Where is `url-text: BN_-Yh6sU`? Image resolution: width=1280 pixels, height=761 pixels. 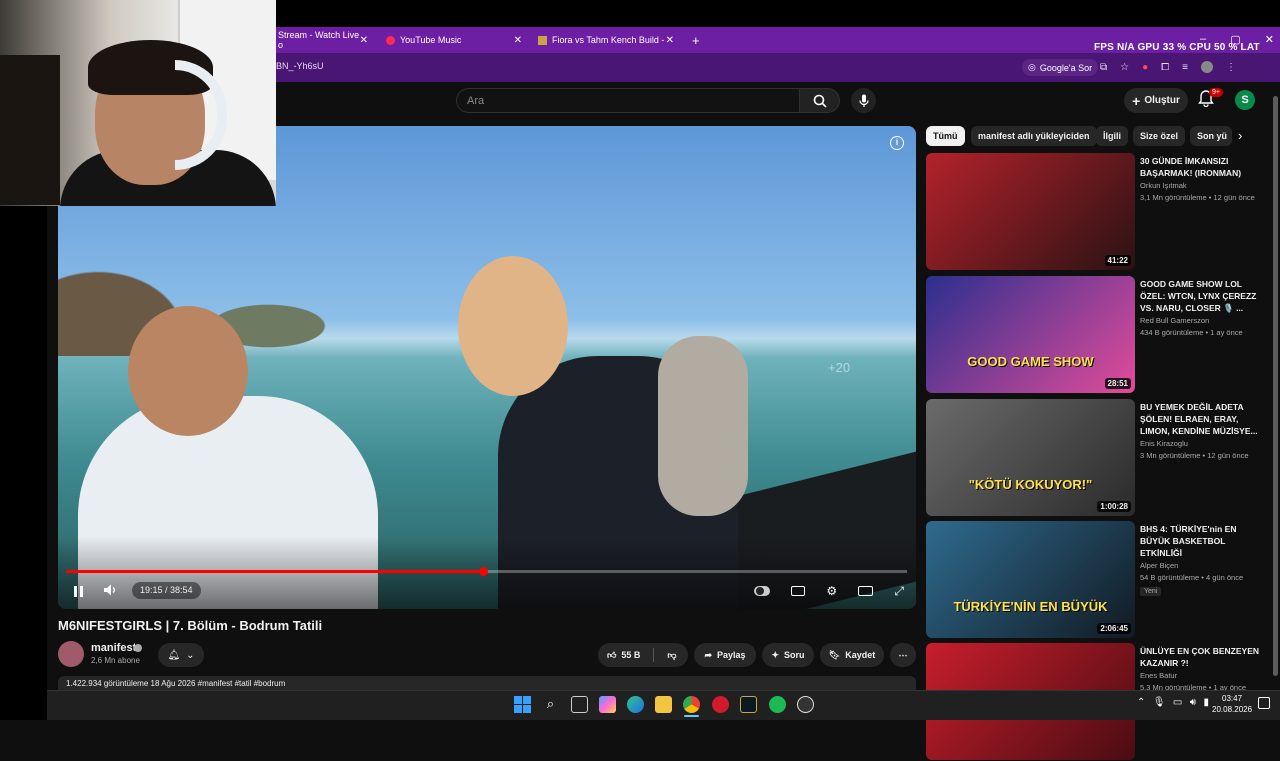 url-text: BN_-Yh6sU is located at coordinates (300, 66).